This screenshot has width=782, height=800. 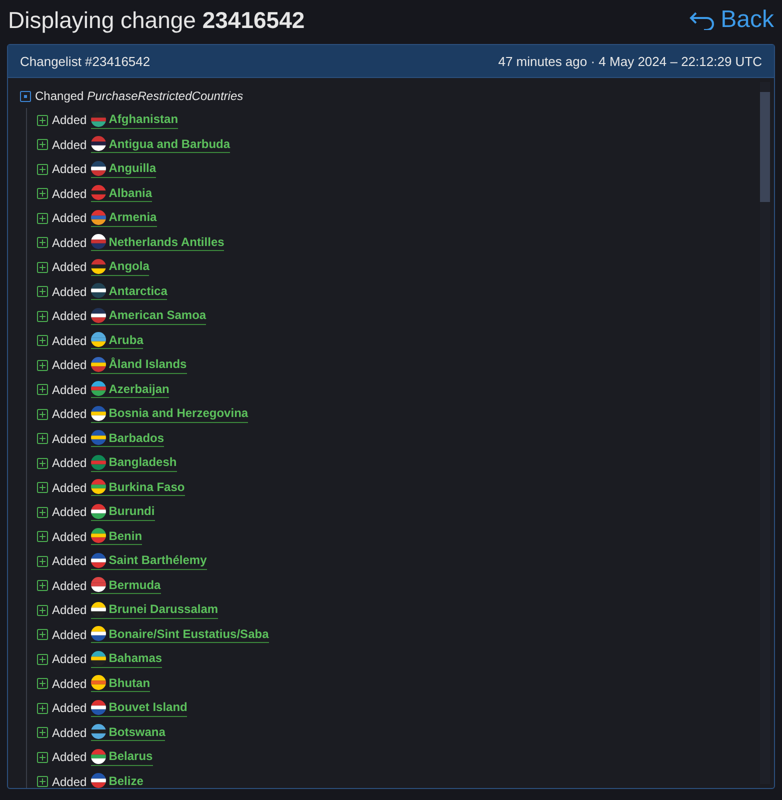 What do you see at coordinates (125, 585) in the screenshot?
I see `country-link: Bermuda` at bounding box center [125, 585].